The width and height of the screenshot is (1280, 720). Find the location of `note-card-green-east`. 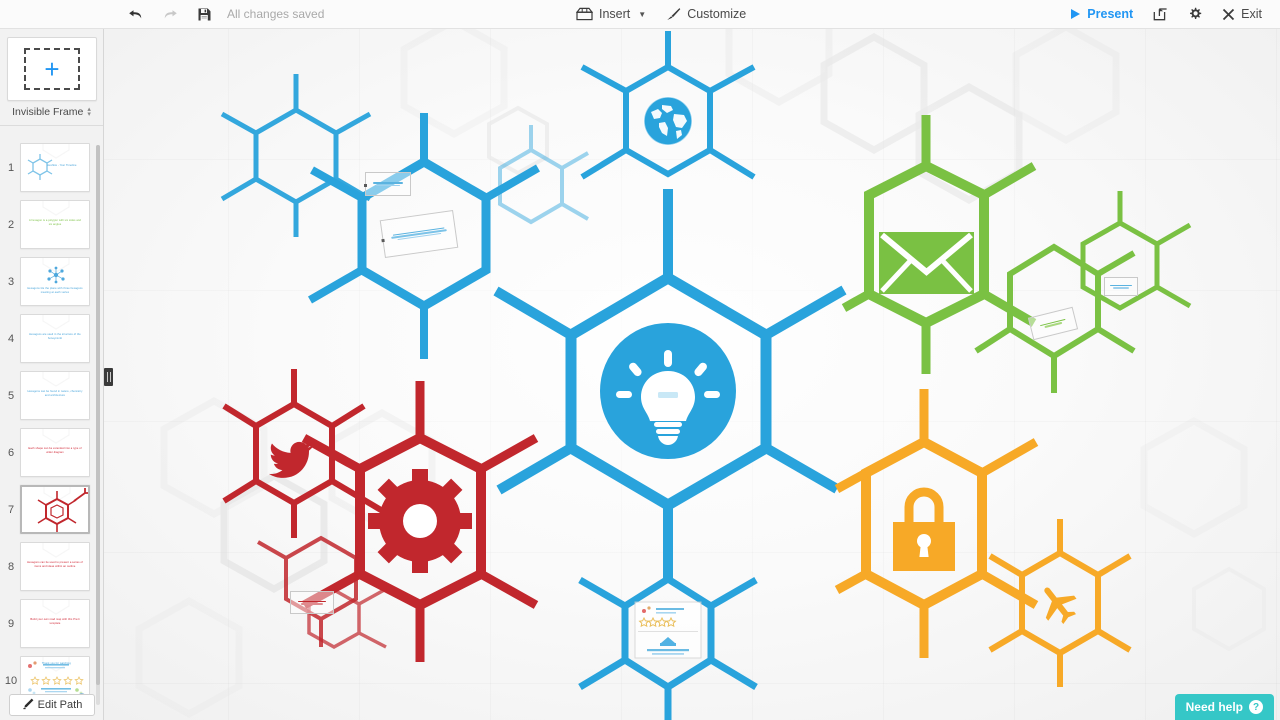

note-card-green-east is located at coordinates (1121, 286).